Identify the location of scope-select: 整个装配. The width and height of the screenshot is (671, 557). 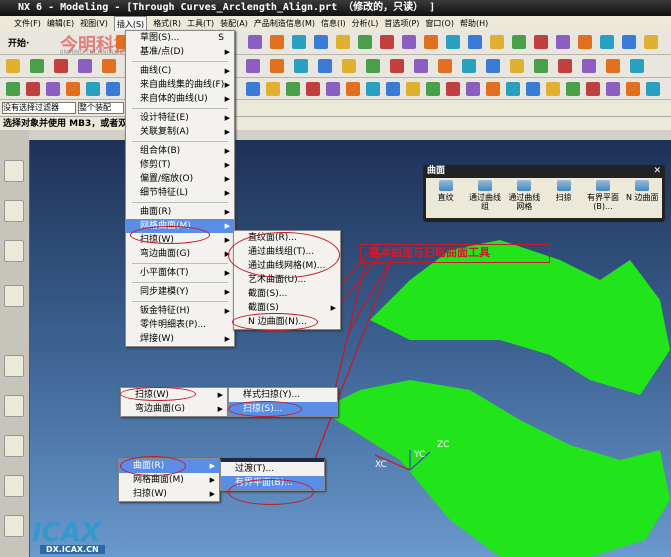
(101, 108).